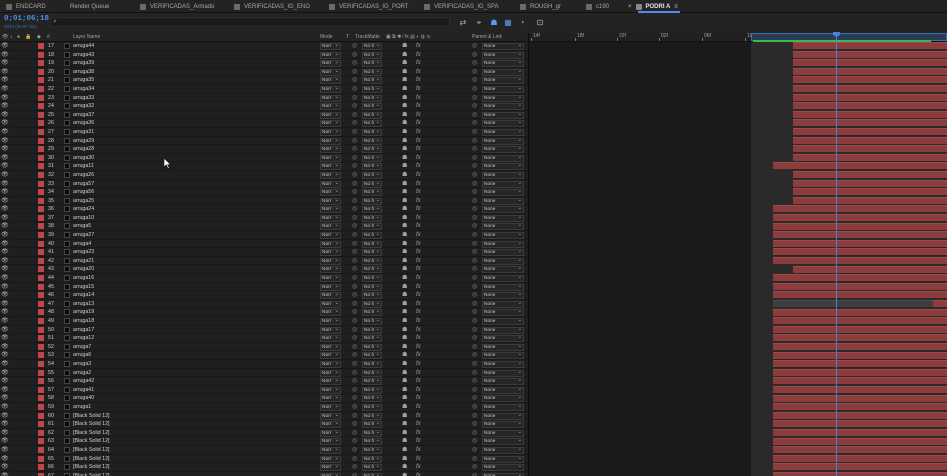 This screenshot has width=947, height=476. I want to click on layer-name: arruga33, so click(83, 98).